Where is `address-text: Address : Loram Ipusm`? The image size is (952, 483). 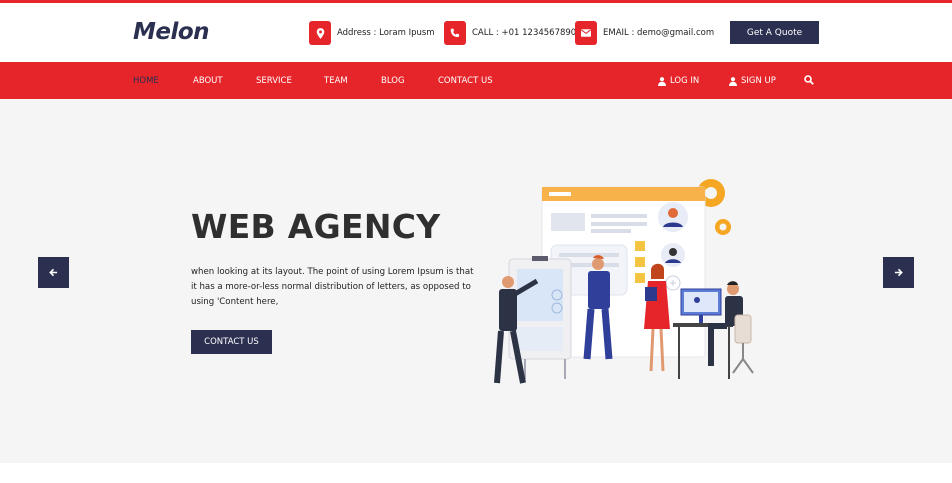
address-text: Address : Loram Ipusm is located at coordinates (386, 33).